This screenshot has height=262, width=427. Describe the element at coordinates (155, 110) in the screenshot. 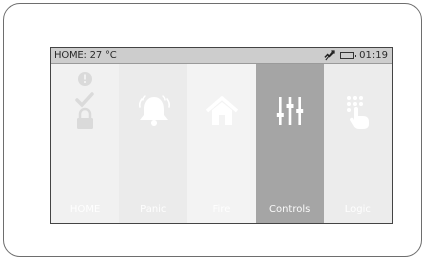

I see `bell-alarm-icon` at that location.